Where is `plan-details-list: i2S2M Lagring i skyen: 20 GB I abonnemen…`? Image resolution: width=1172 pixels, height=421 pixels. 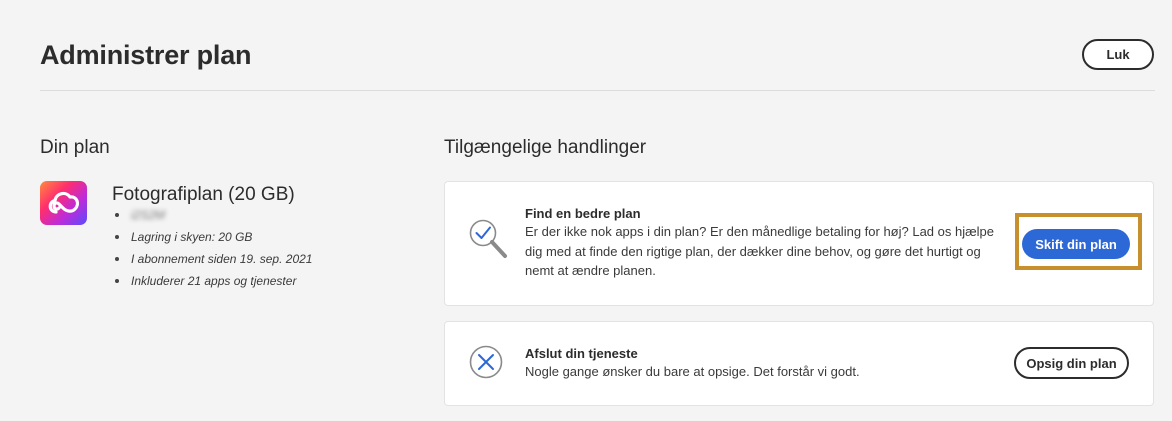 plan-details-list: i2S2M Lagring i skyen: 20 GB I abonnemen… is located at coordinates (213, 249).